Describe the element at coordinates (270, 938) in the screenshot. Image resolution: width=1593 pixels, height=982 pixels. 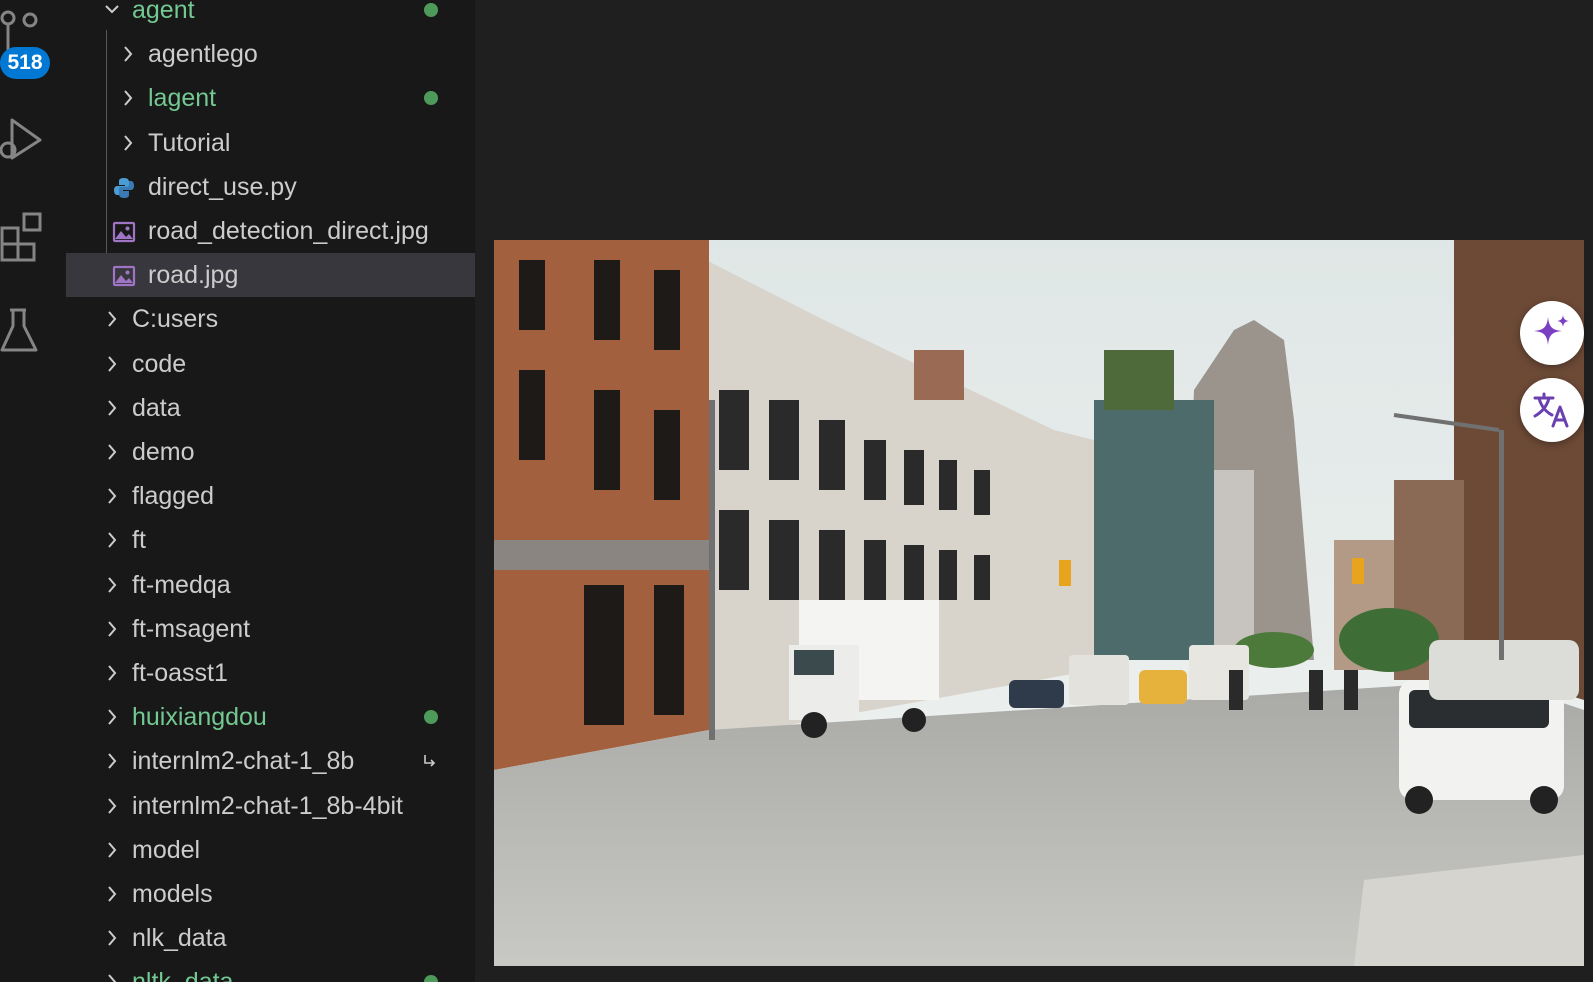
I see `folder-item-nlk-data: nlk_data` at that location.